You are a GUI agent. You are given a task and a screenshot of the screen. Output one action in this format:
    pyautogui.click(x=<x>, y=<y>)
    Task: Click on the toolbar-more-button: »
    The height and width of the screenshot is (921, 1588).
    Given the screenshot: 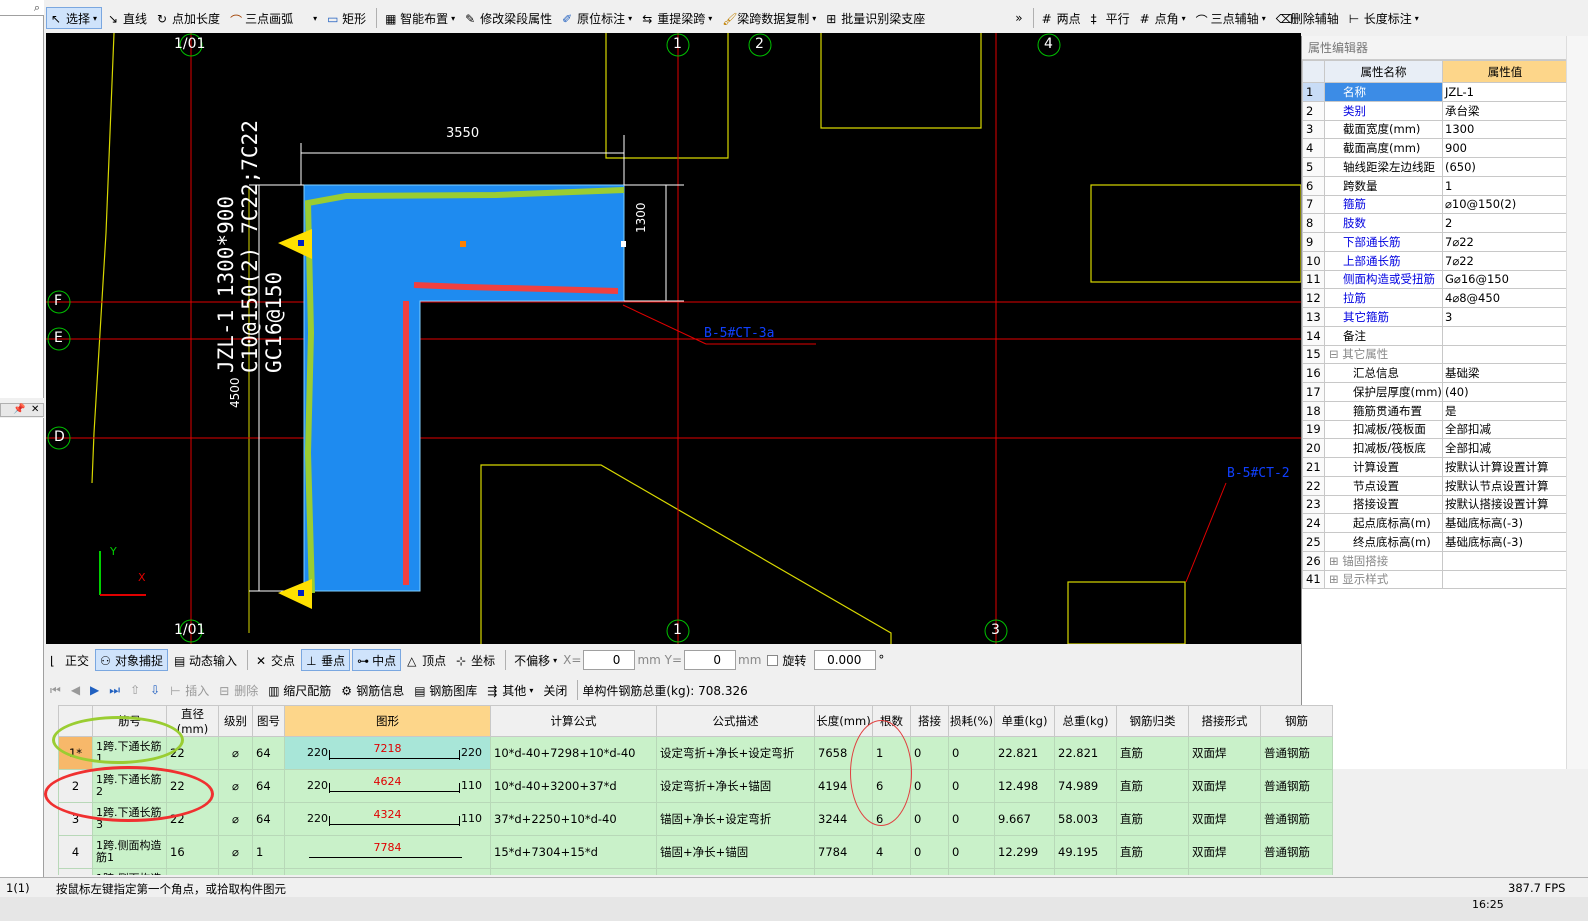 What is the action you would take?
    pyautogui.click(x=1018, y=18)
    